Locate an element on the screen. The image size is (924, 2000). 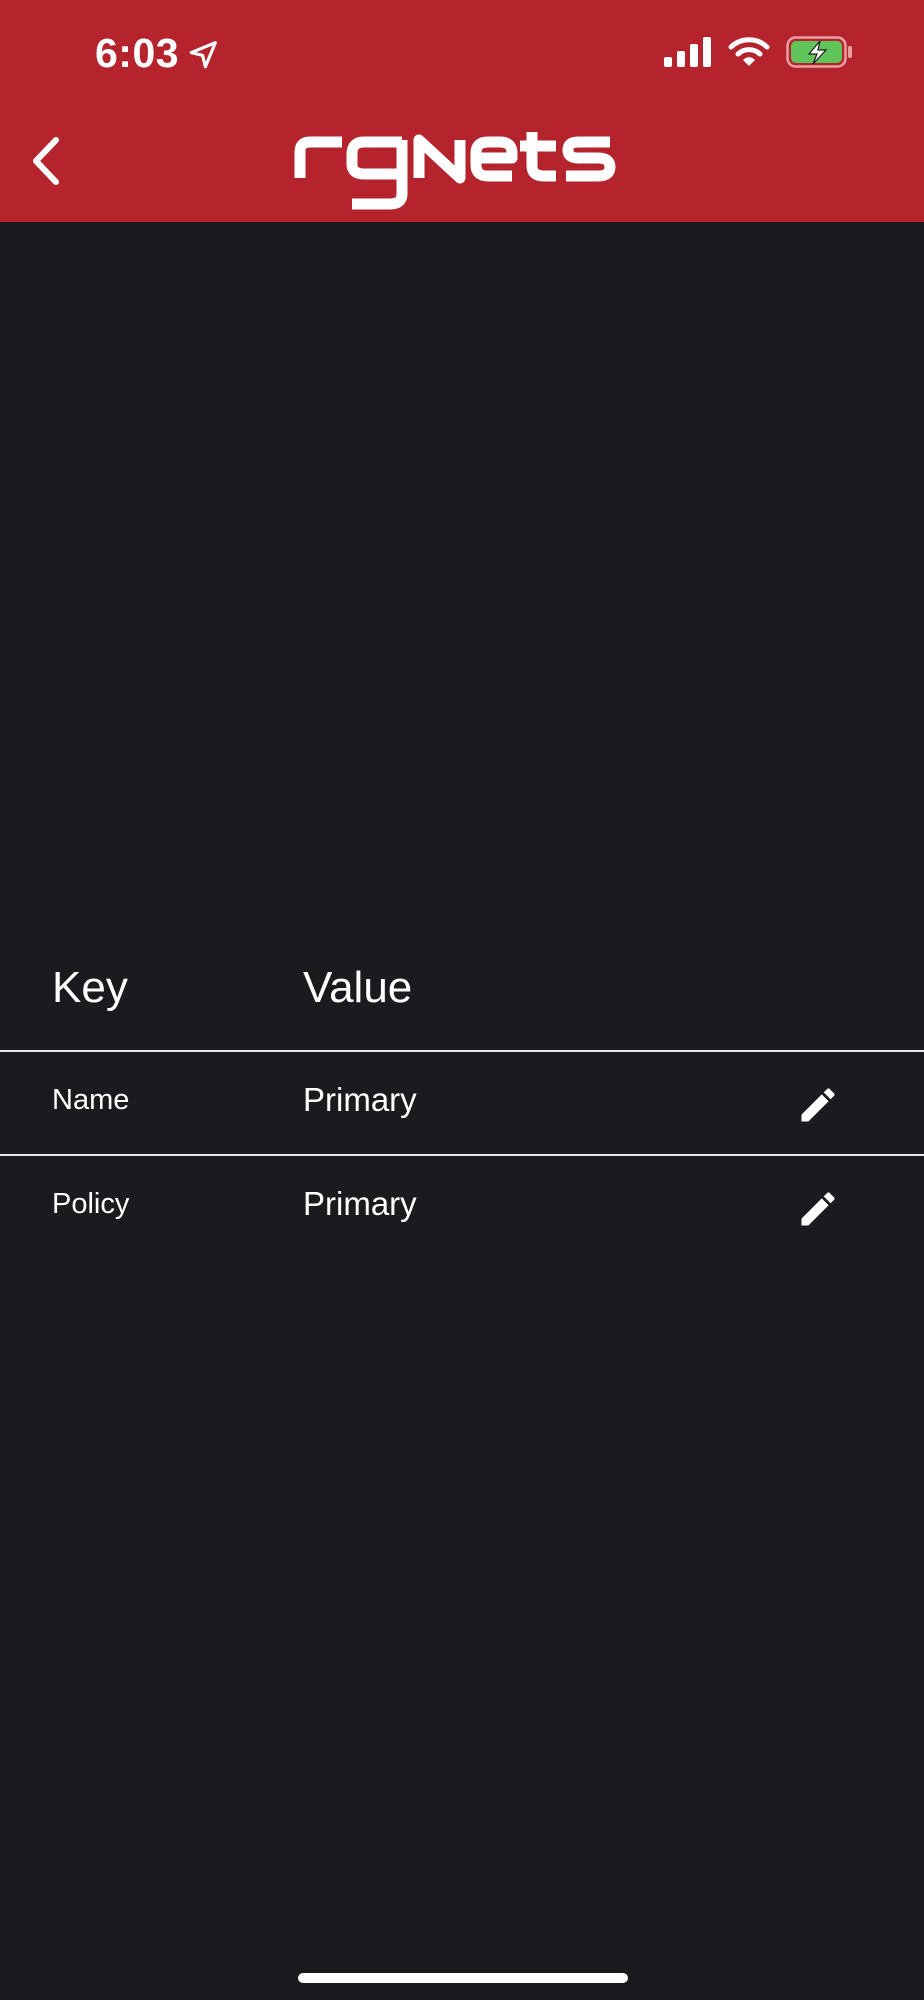
table-header: Key Value is located at coordinates (462, 998).